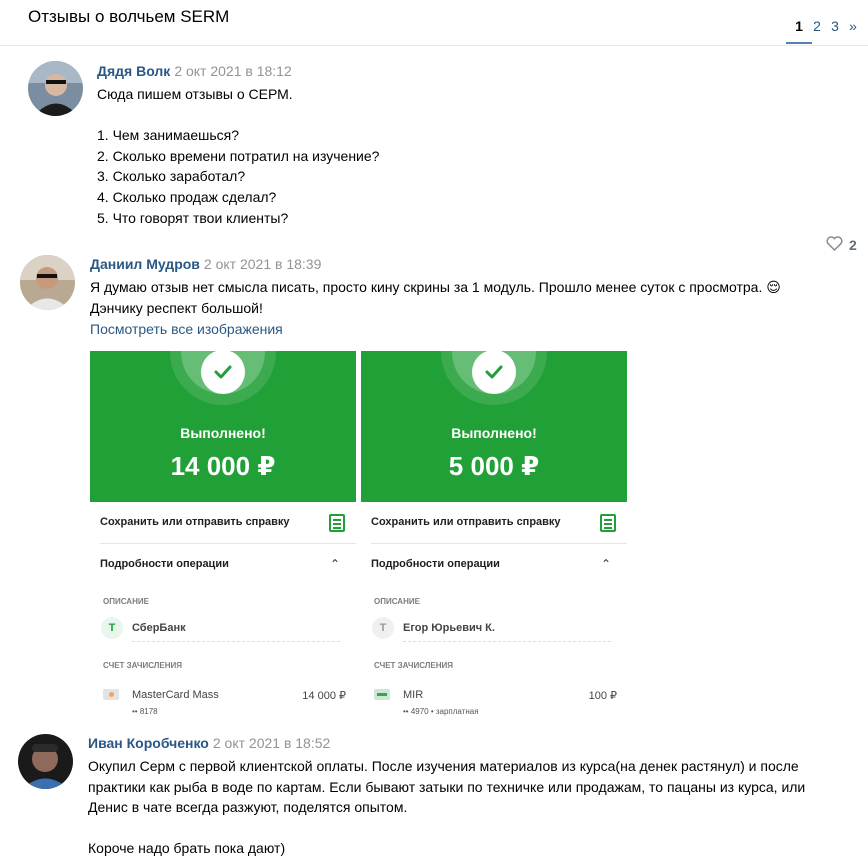  What do you see at coordinates (193, 217) in the screenshot?
I see `text-line: 5. Что говорят твои клиенты?` at bounding box center [193, 217].